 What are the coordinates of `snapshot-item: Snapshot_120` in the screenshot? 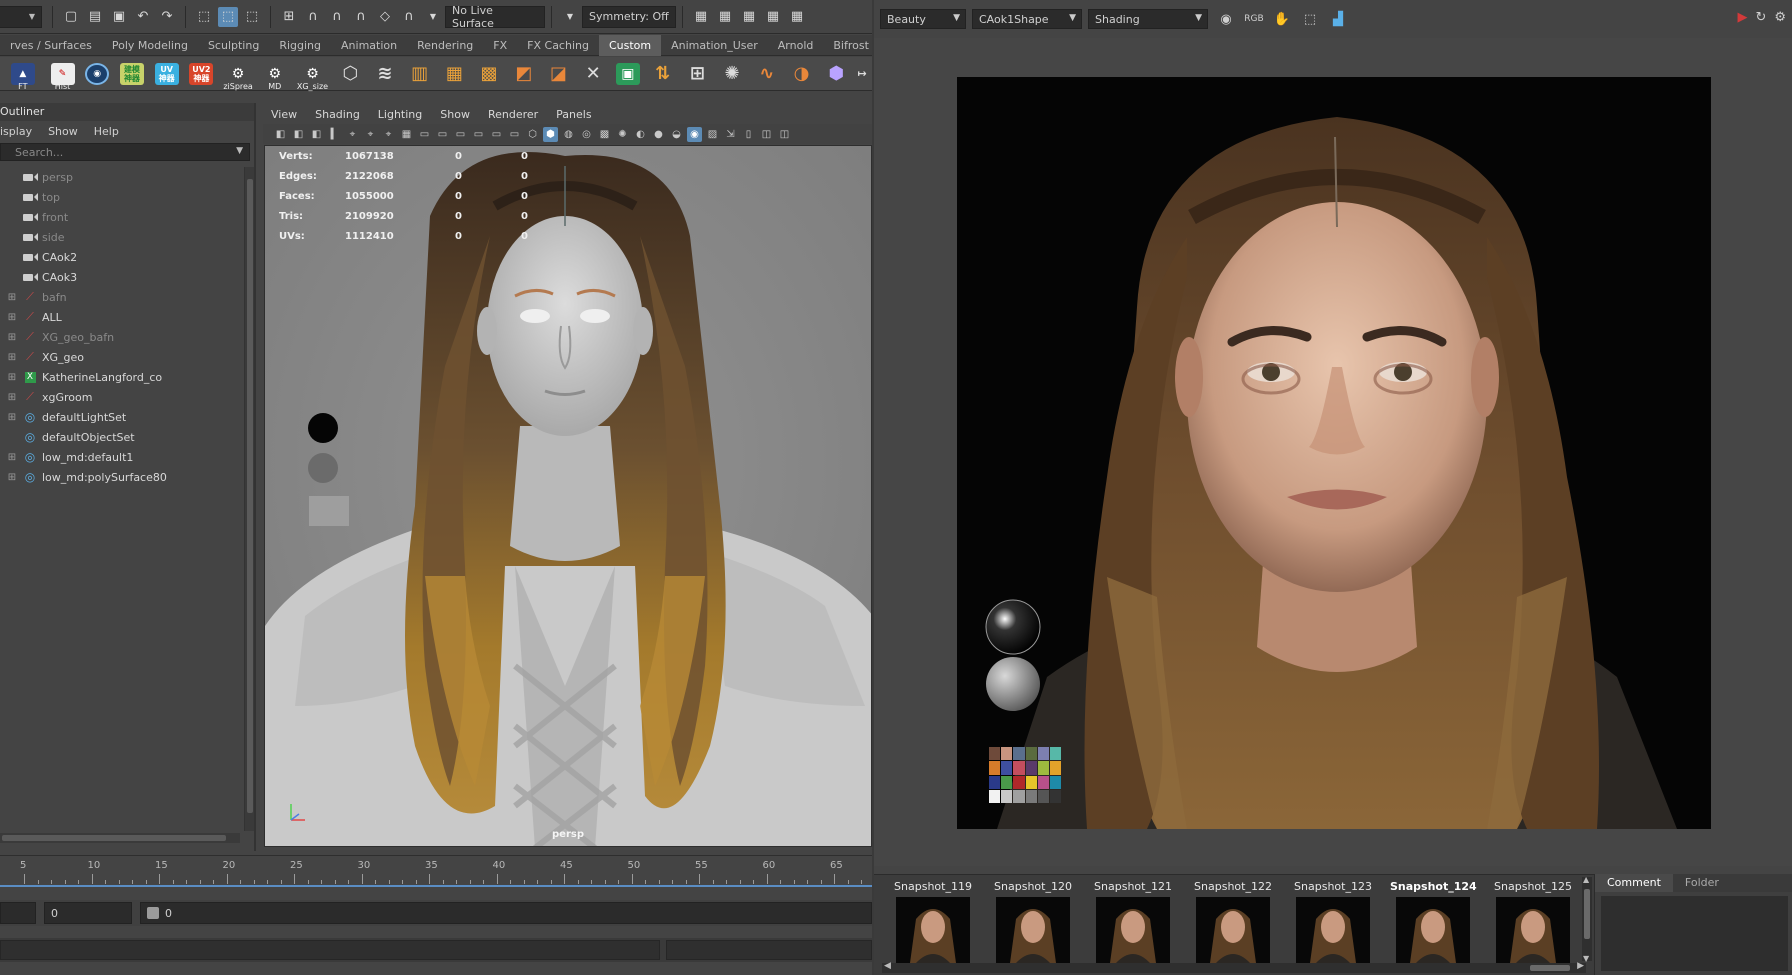 It's located at (1033, 923).